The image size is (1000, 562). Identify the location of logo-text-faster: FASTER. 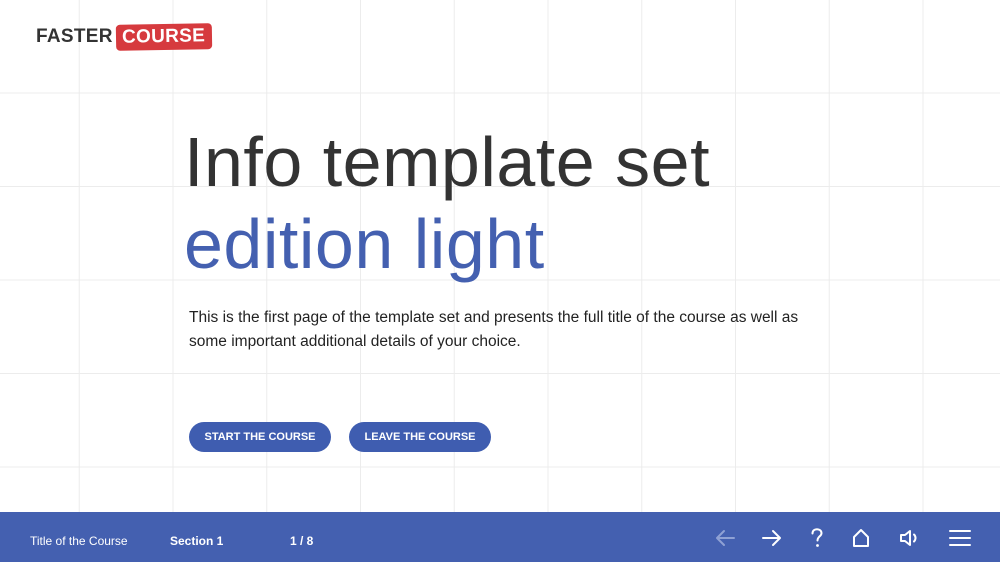
(74, 36).